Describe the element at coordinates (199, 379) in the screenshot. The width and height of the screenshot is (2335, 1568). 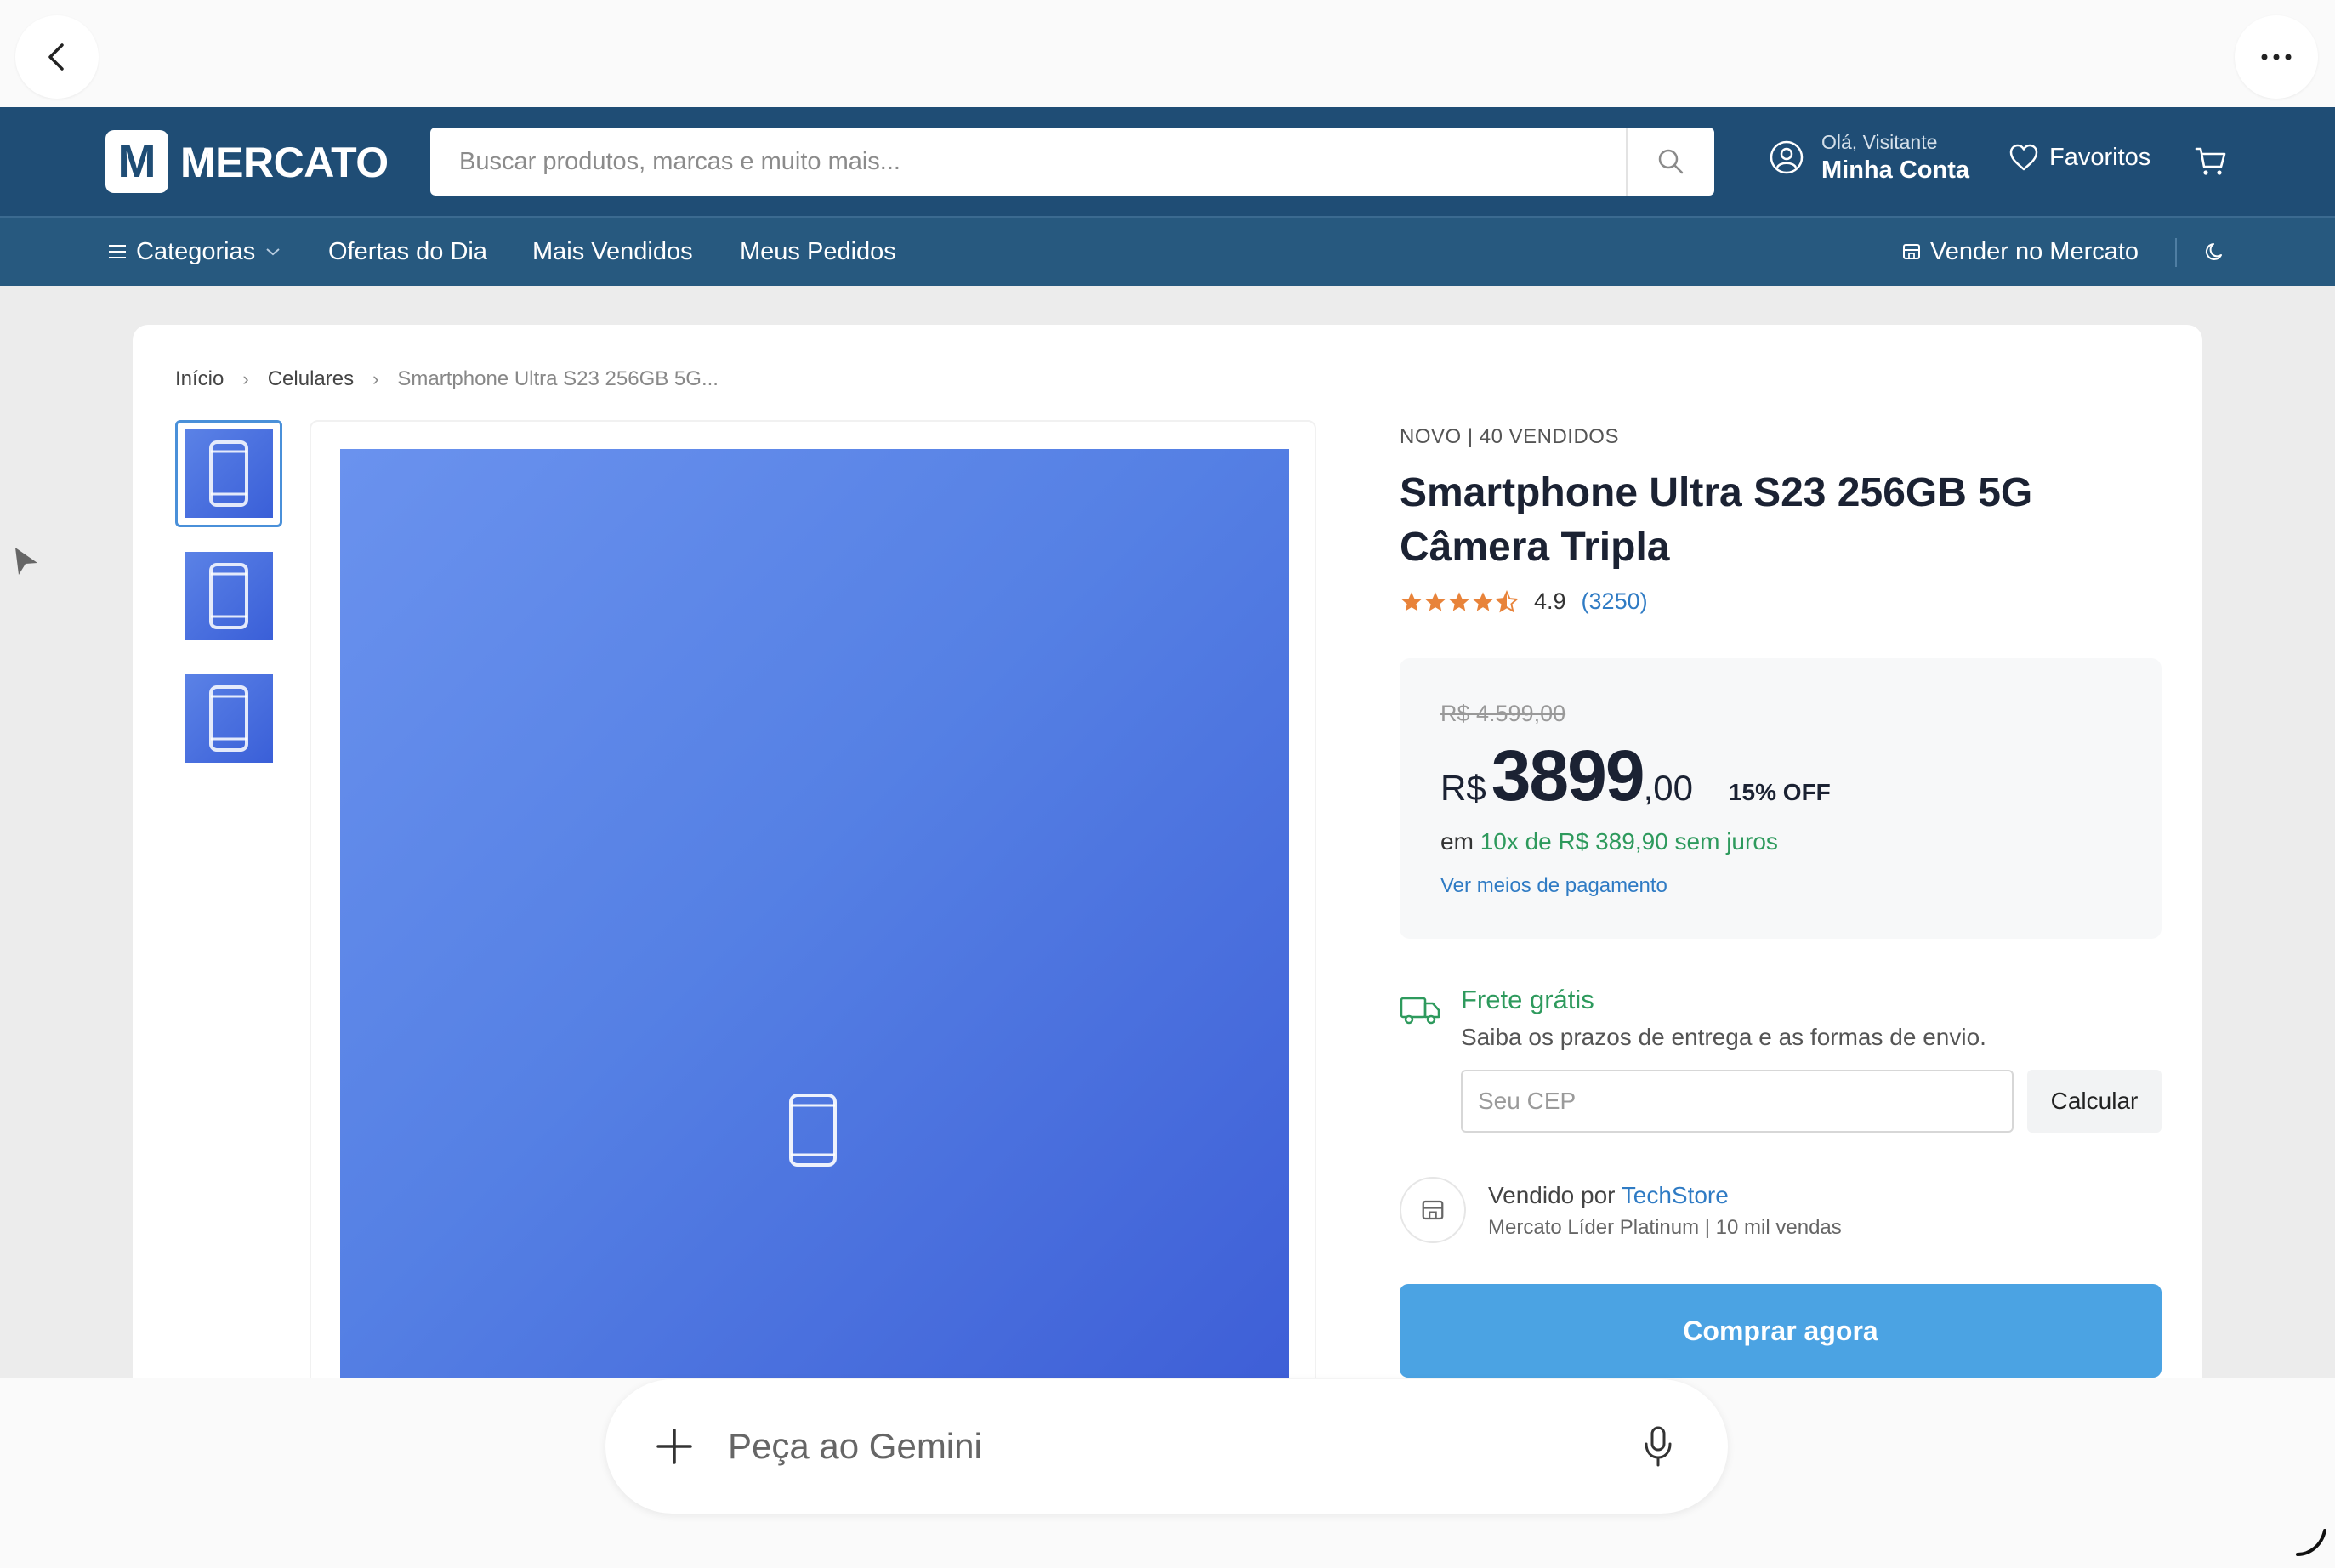
I see `breadcrumb-home: Início` at that location.